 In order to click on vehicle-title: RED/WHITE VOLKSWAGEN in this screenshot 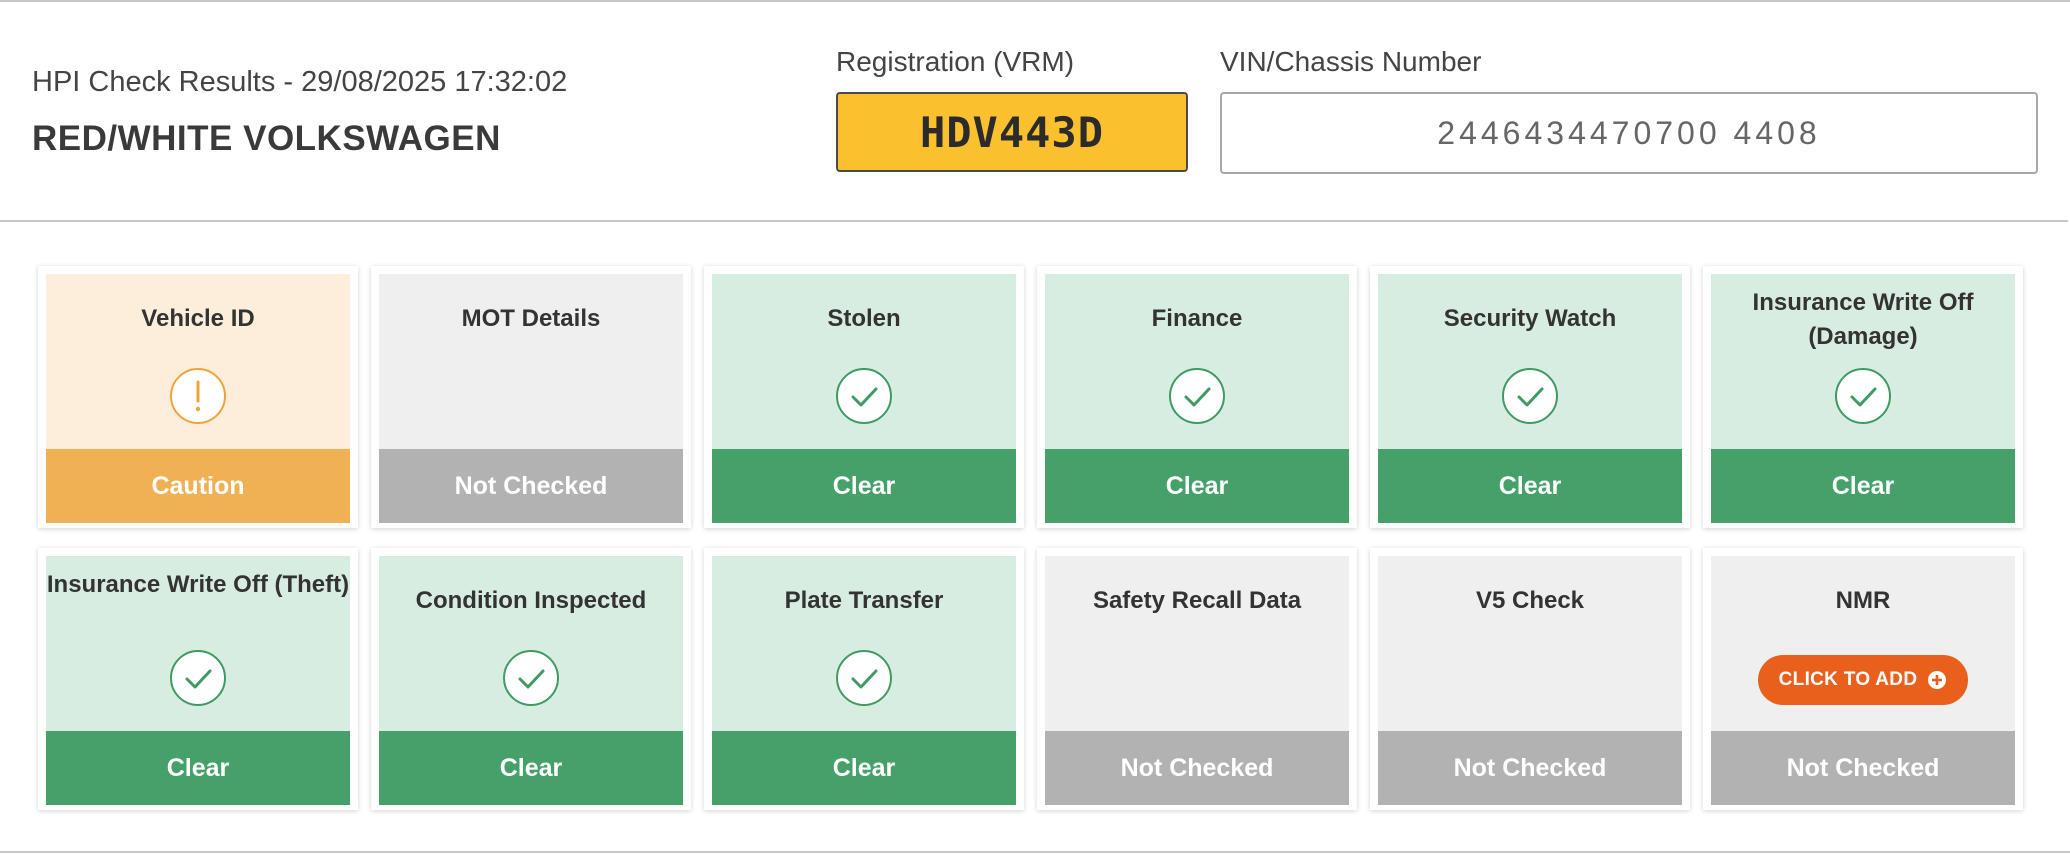, I will do `click(266, 138)`.